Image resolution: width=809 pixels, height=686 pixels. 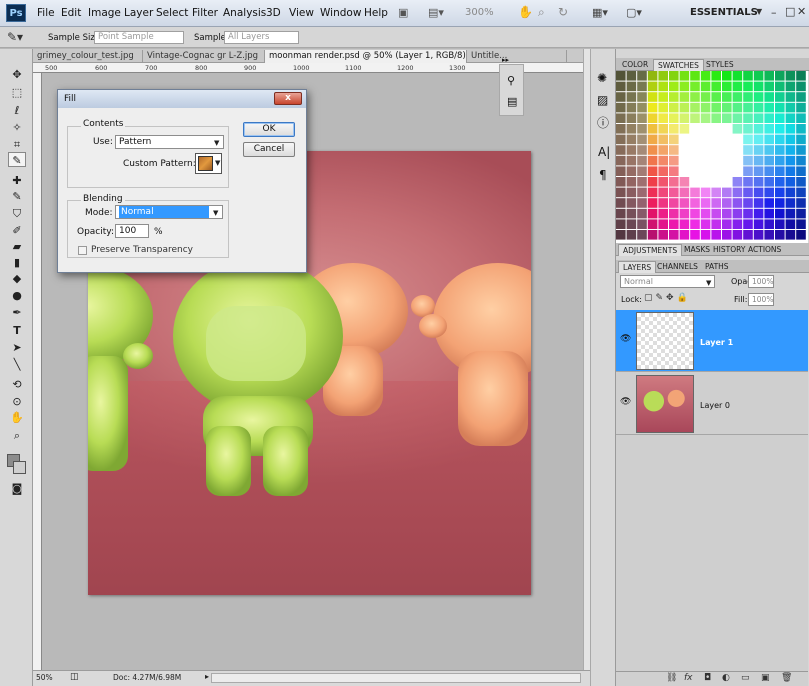 I want to click on lock-icons: ▢✎✥🔒, so click(x=667, y=298).